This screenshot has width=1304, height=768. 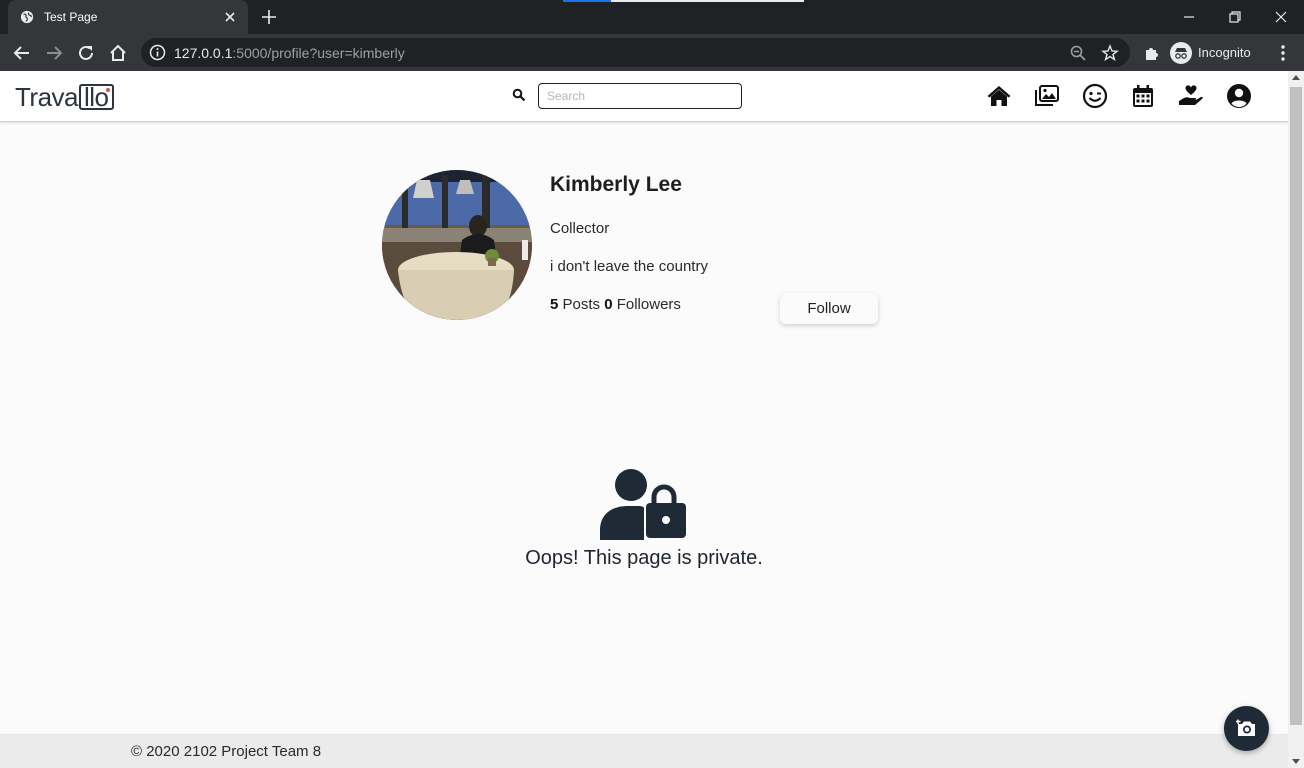 I want to click on zoom-icon, so click(x=1078, y=53).